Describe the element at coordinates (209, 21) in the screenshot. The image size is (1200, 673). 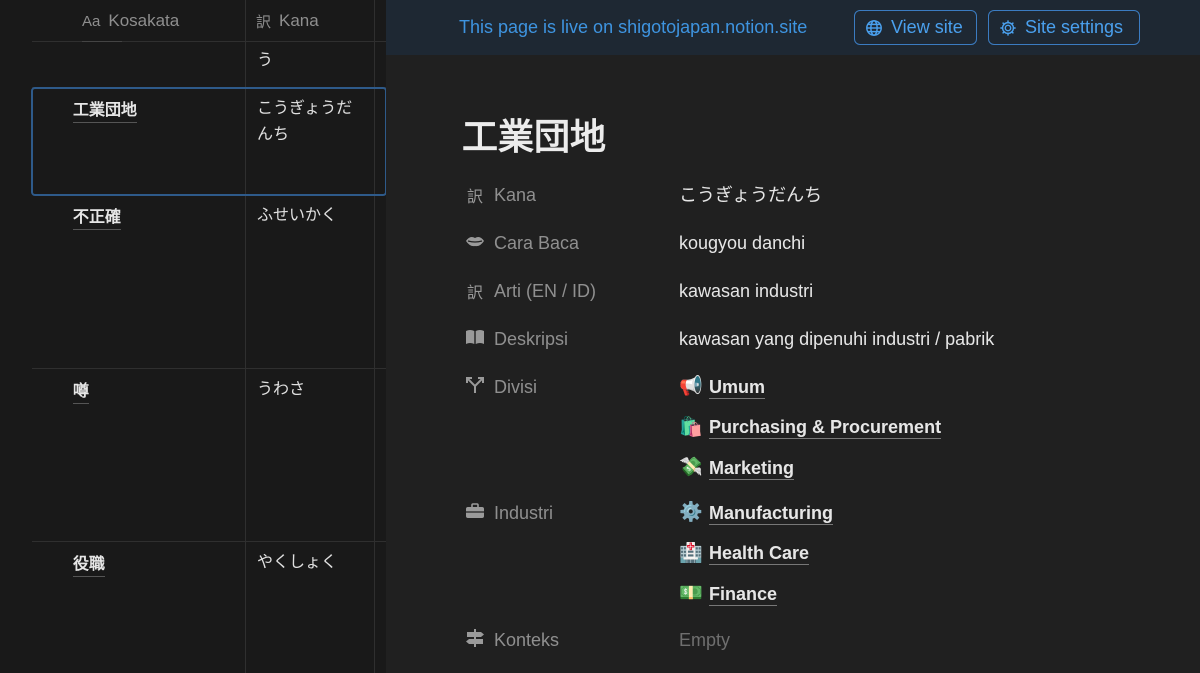
I see `table-header: Aa Kosakata 訳 Kana` at that location.